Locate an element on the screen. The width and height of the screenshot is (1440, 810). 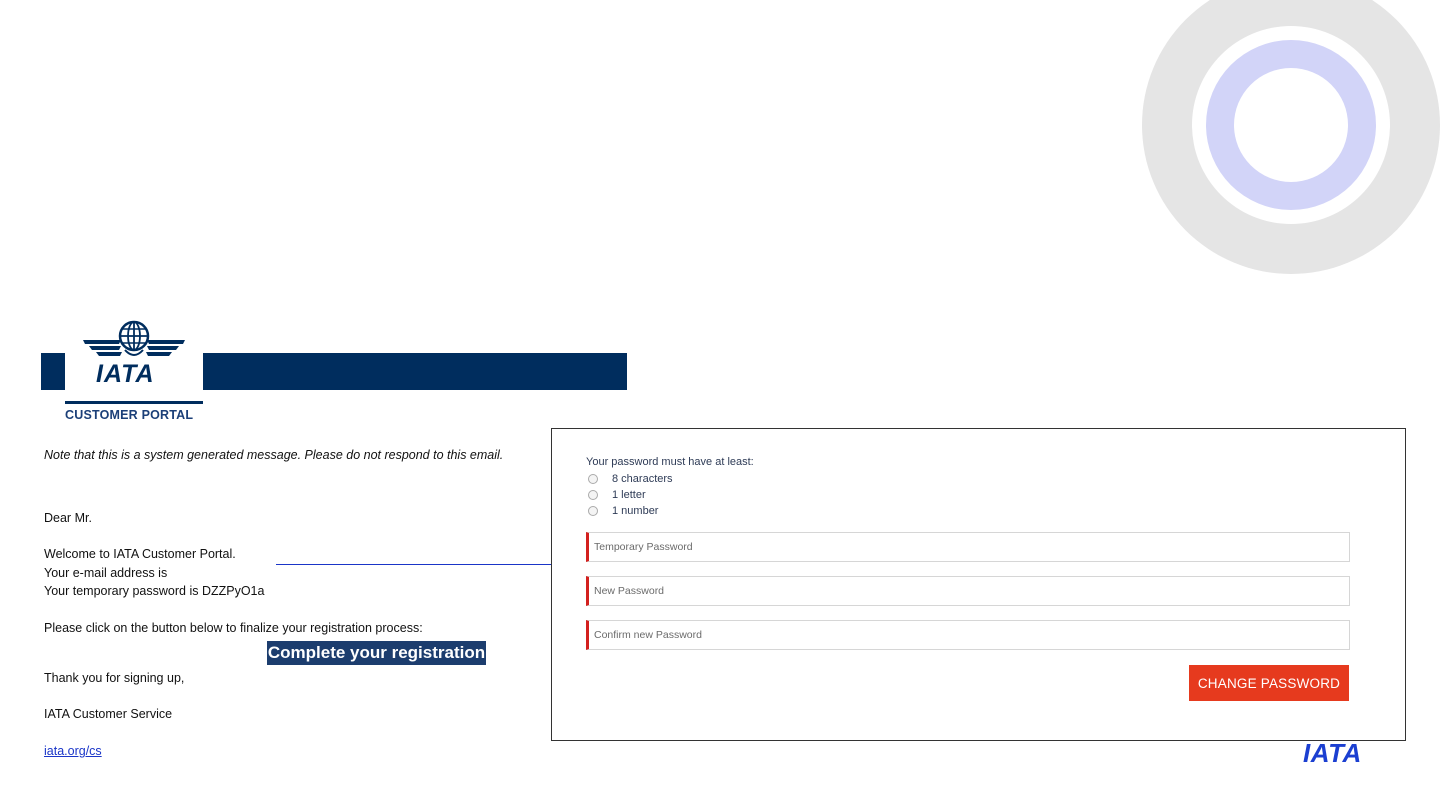
requirement-label: 1 number is located at coordinates (635, 510).